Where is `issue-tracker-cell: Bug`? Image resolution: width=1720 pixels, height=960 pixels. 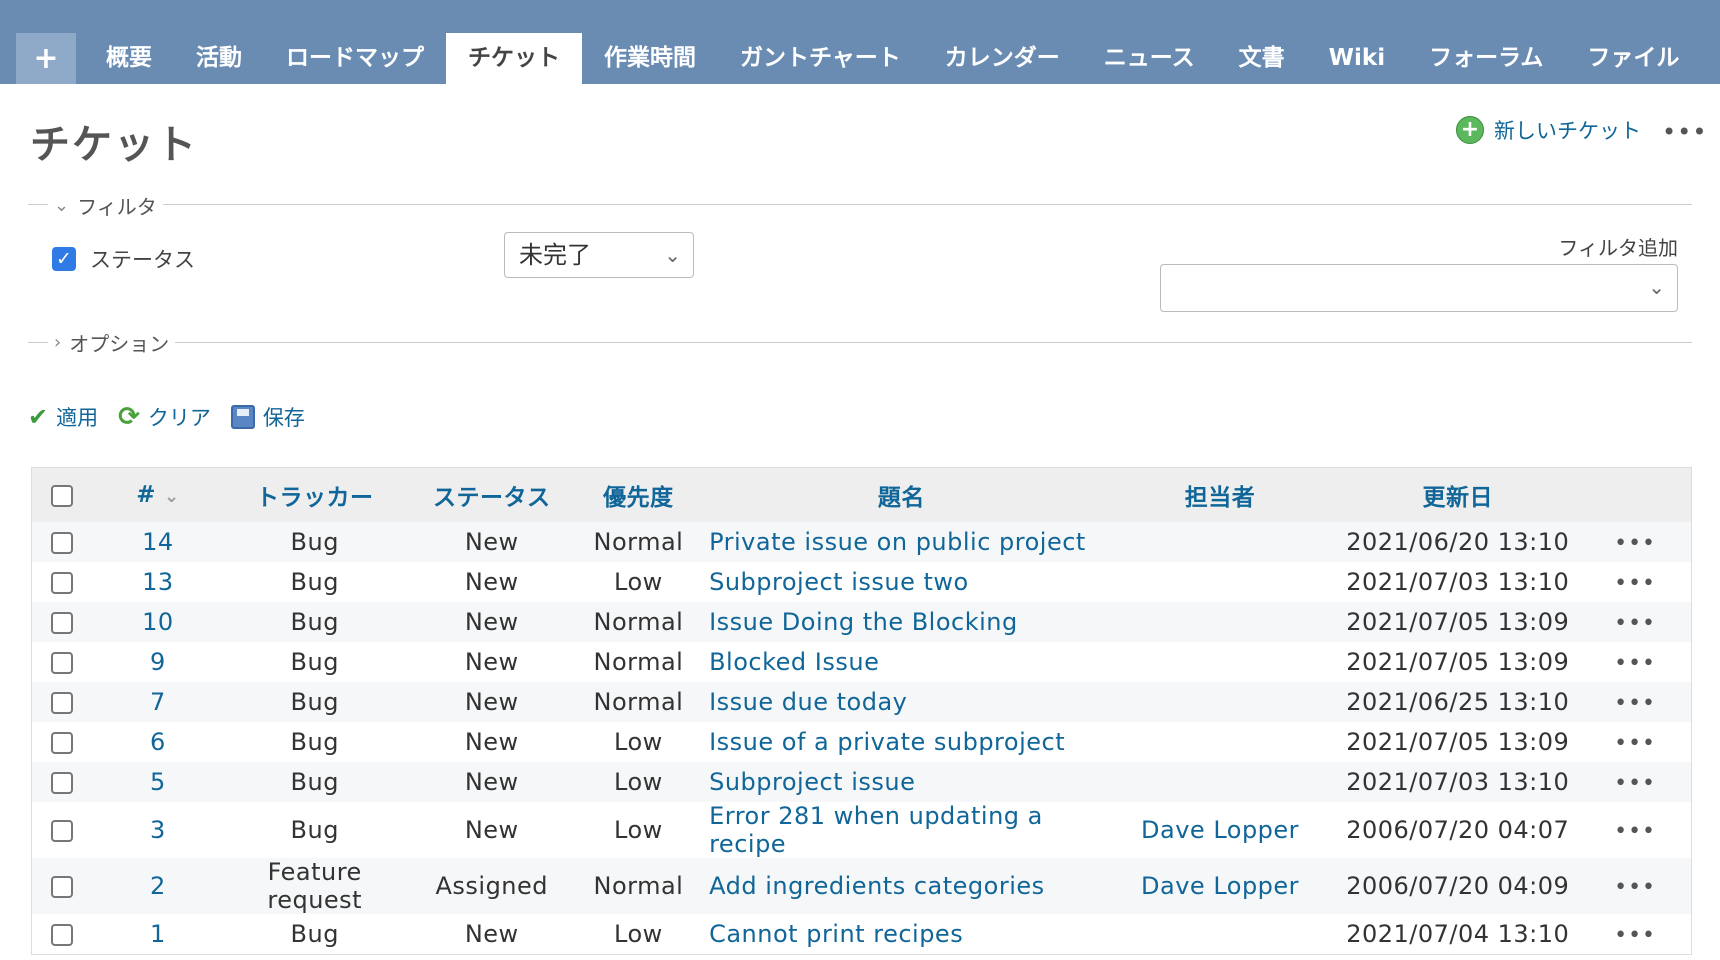
issue-tracker-cell: Bug is located at coordinates (314, 622).